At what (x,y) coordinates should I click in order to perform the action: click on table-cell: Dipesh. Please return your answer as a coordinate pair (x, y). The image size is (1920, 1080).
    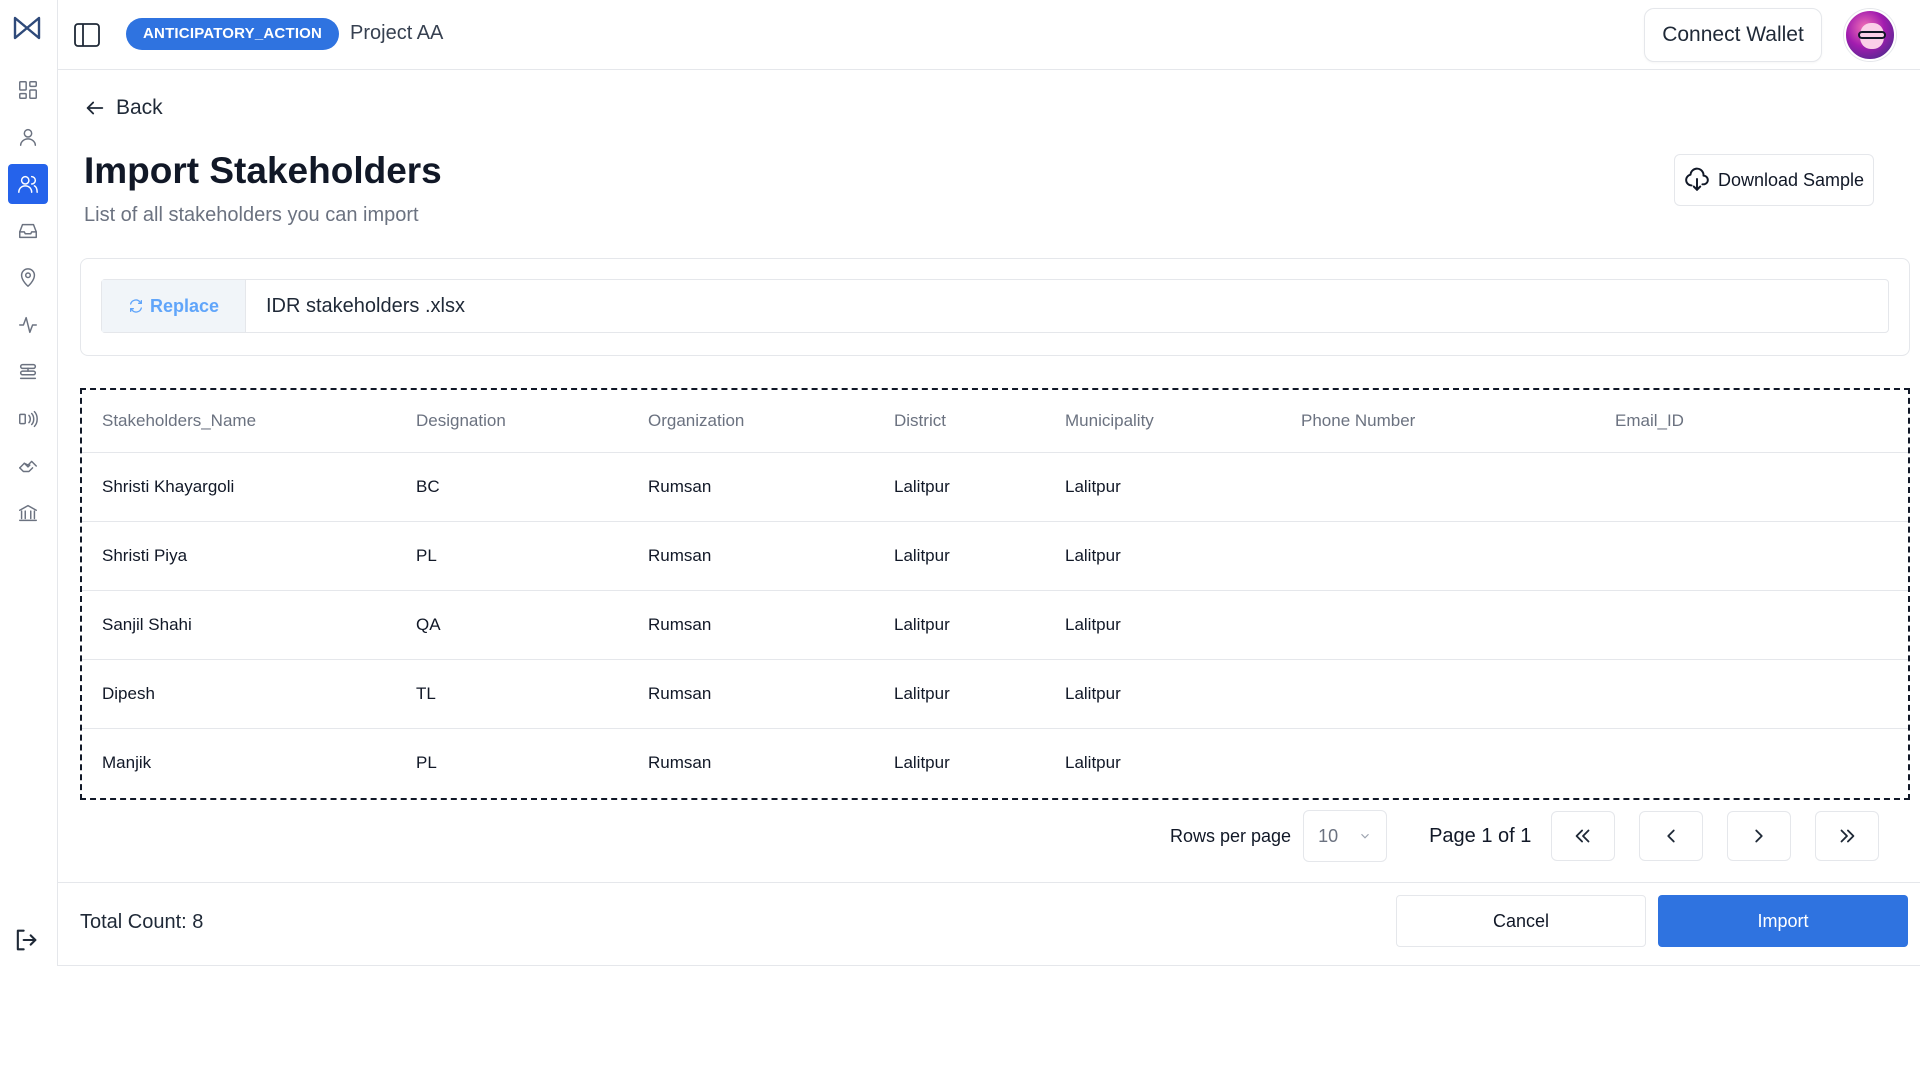
    Looking at the image, I should click on (239, 694).